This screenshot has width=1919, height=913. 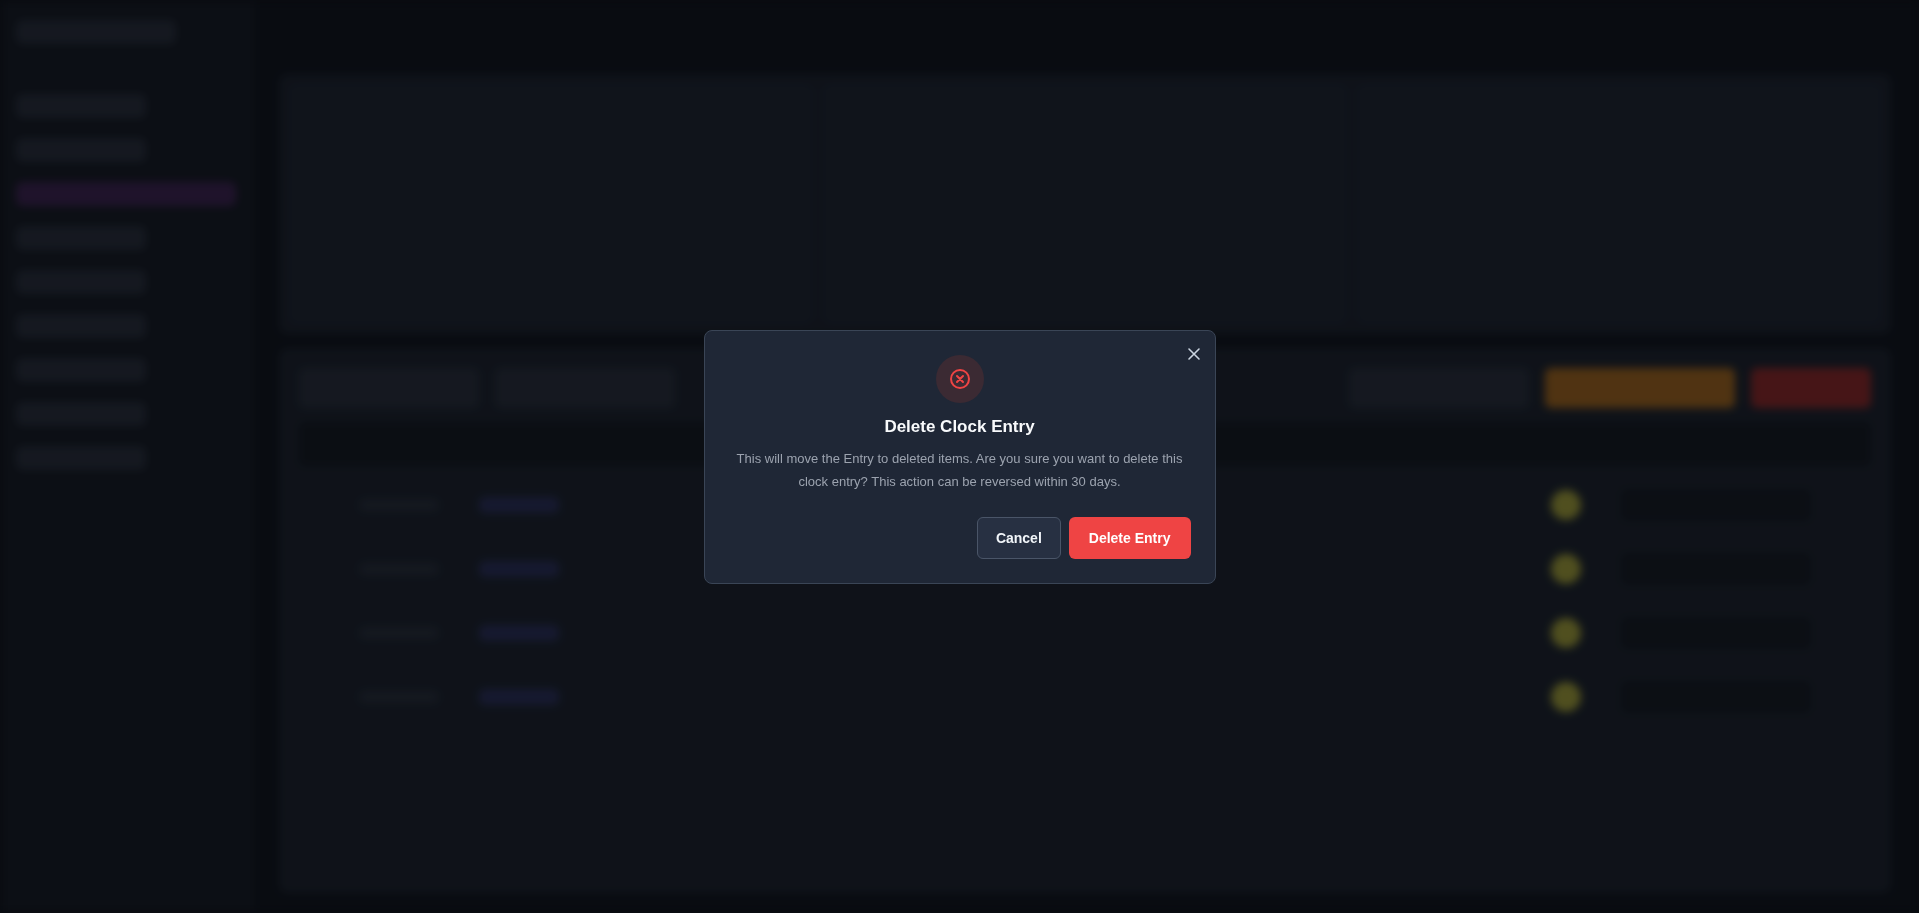 I want to click on dialog-title: Delete Clock Entry, so click(x=959, y=426).